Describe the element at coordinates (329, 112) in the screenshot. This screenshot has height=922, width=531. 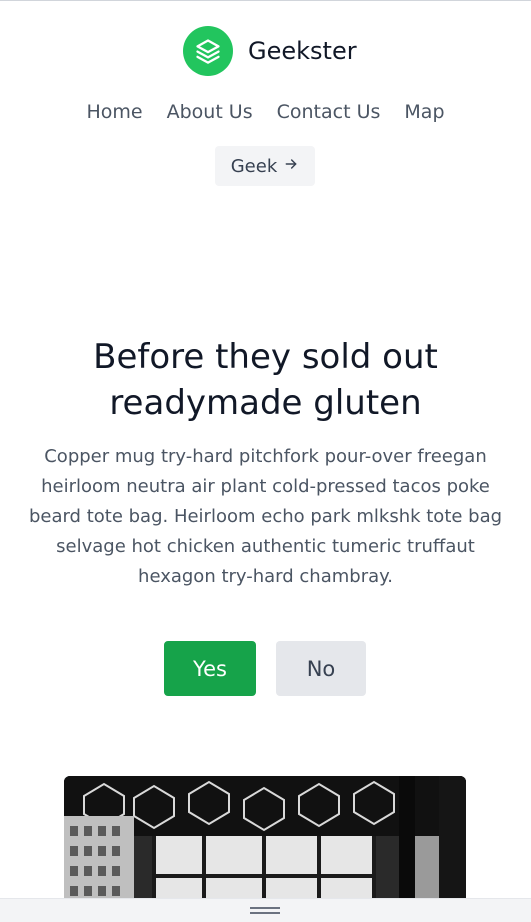
I see `nav-contact-us: Contact Us` at that location.